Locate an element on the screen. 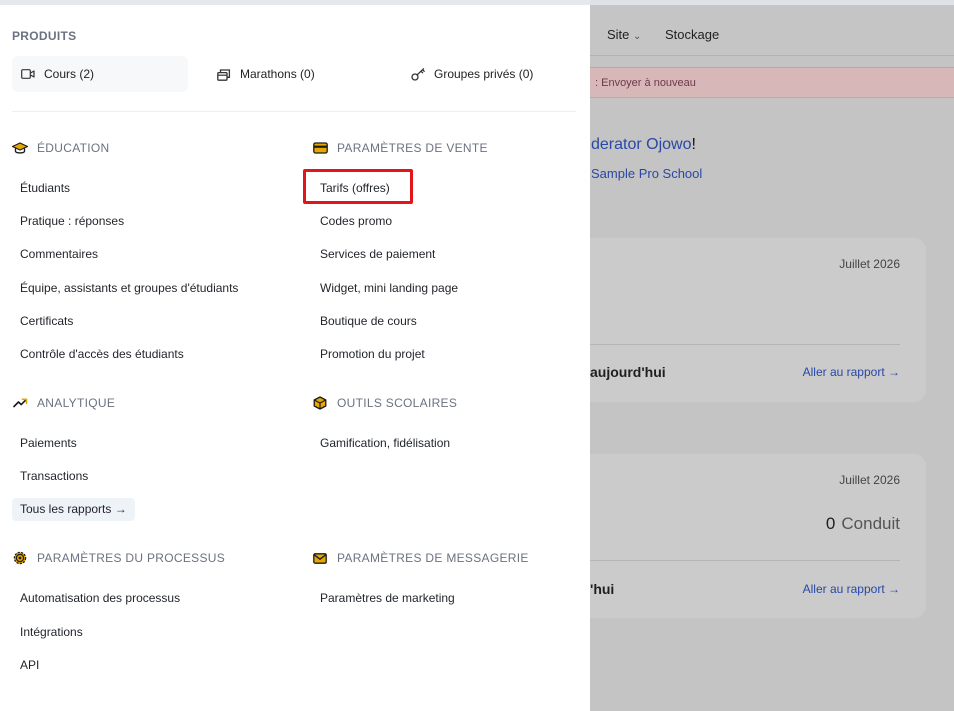  menu-divider is located at coordinates (294, 111).